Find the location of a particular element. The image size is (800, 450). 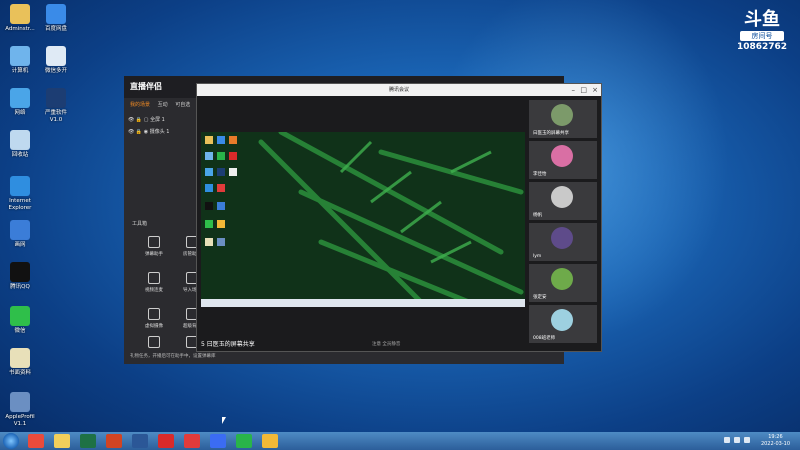

start-button is located at coordinates (11, 441).